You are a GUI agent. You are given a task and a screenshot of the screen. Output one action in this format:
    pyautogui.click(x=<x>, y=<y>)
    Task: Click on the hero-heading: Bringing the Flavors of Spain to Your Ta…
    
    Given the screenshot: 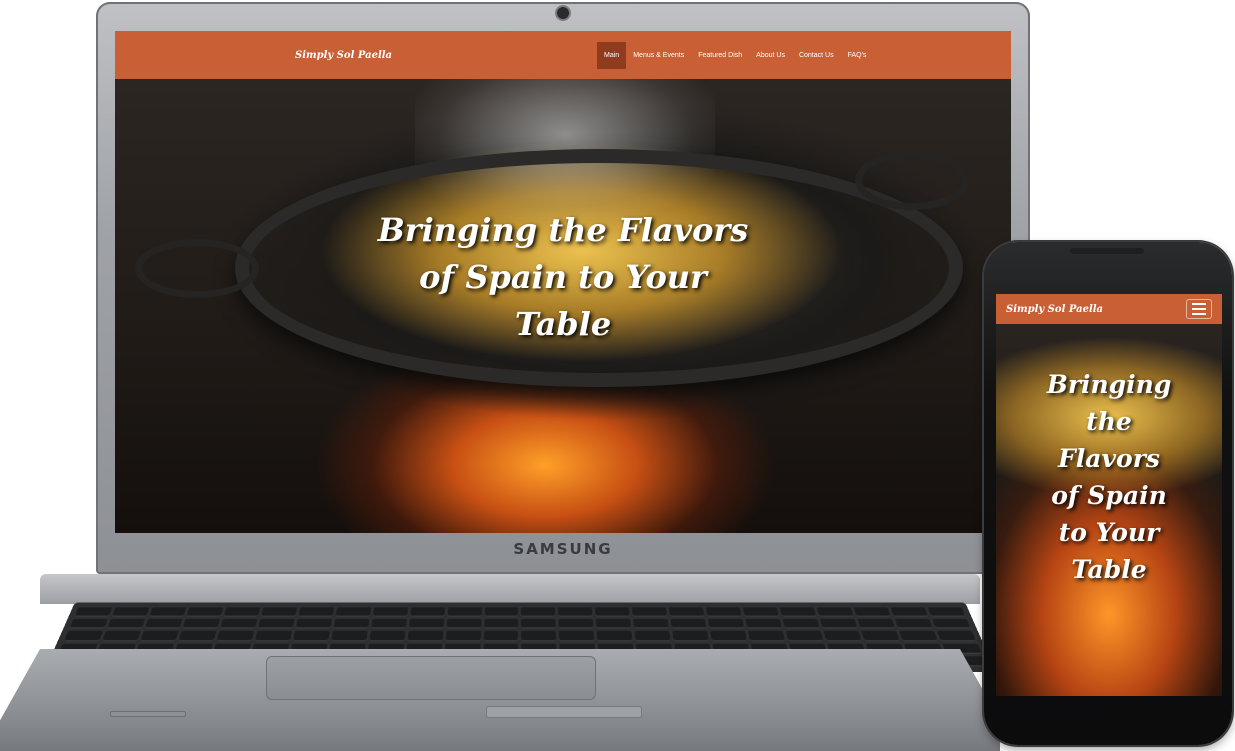 What is the action you would take?
    pyautogui.click(x=563, y=277)
    